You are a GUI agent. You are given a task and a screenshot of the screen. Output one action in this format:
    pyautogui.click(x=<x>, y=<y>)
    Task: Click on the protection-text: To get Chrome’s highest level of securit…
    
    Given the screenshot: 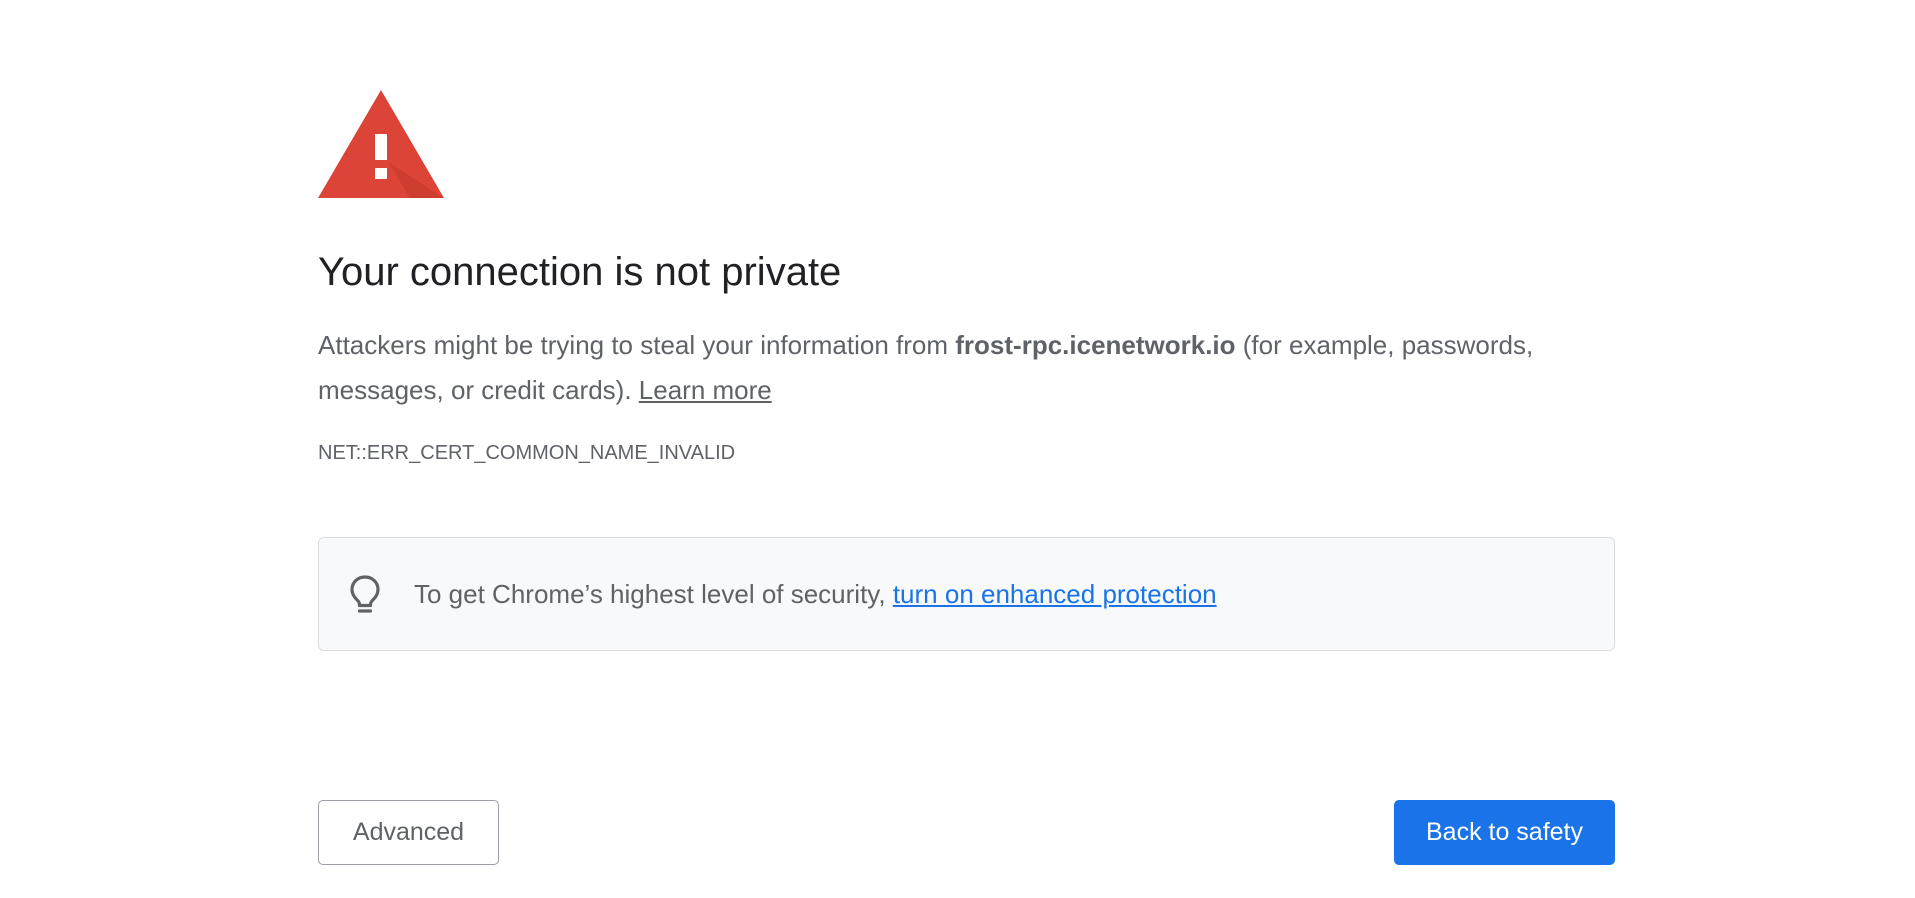 What is the action you would take?
    pyautogui.click(x=653, y=594)
    